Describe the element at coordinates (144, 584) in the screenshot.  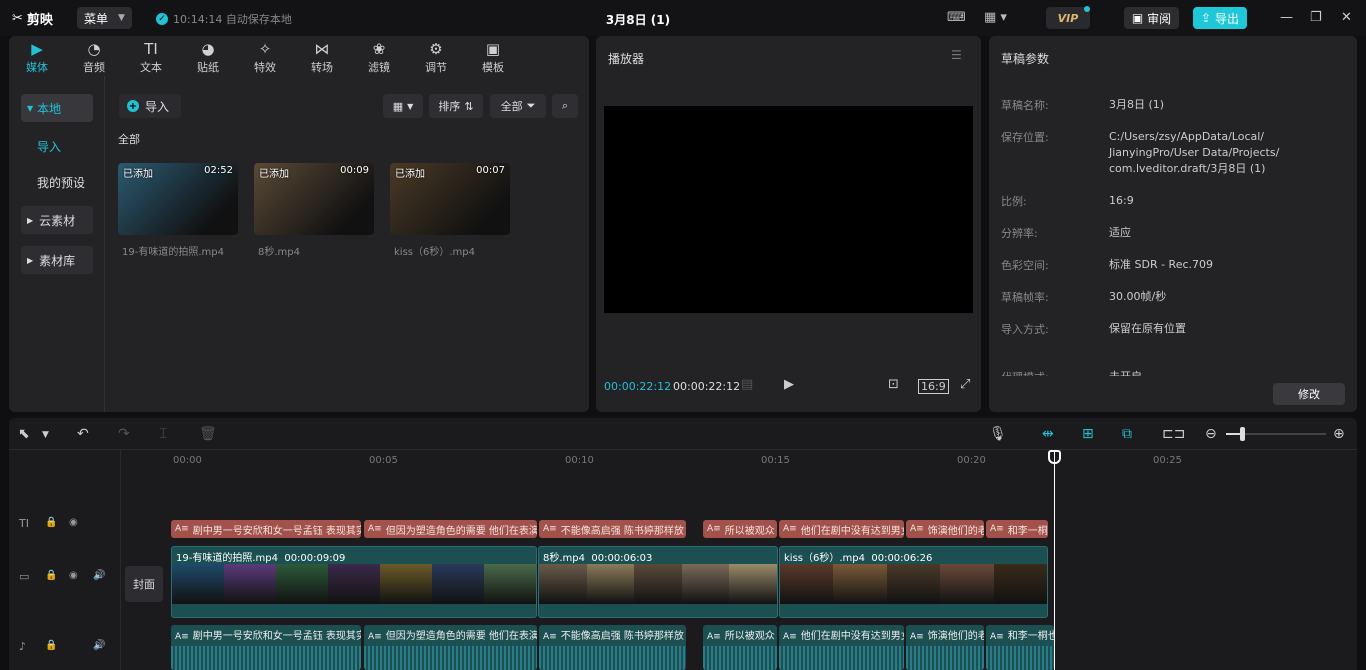
I see `cover-button: 封面` at that location.